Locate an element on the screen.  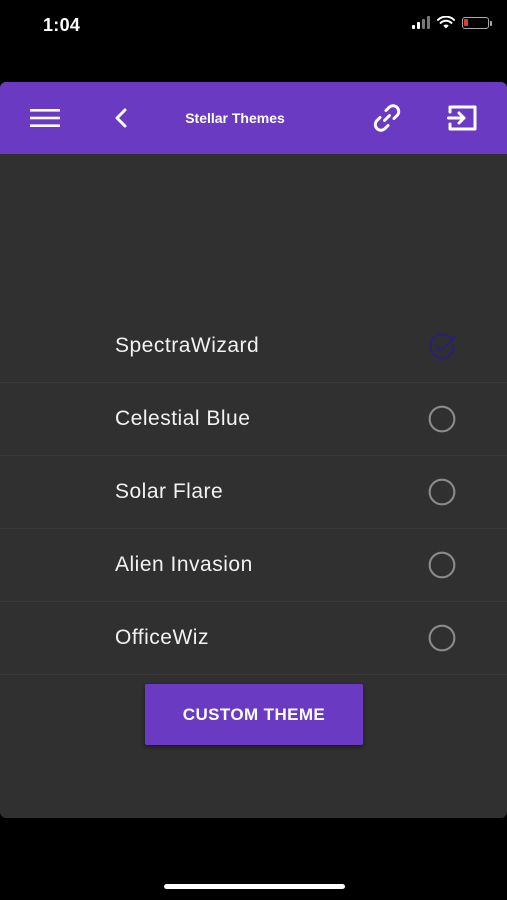
chevron-left-icon is located at coordinates (121, 118).